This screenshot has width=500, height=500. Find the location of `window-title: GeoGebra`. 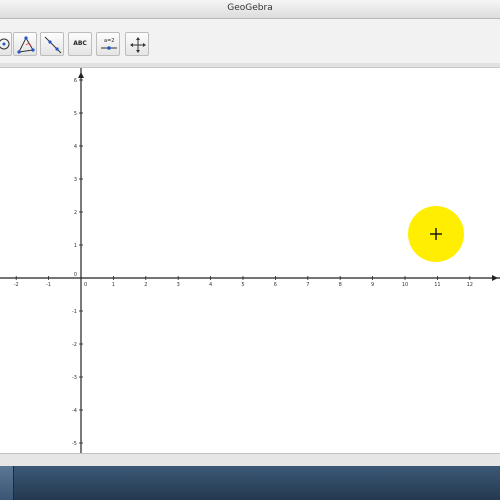

window-title: GeoGebra is located at coordinates (250, 8).